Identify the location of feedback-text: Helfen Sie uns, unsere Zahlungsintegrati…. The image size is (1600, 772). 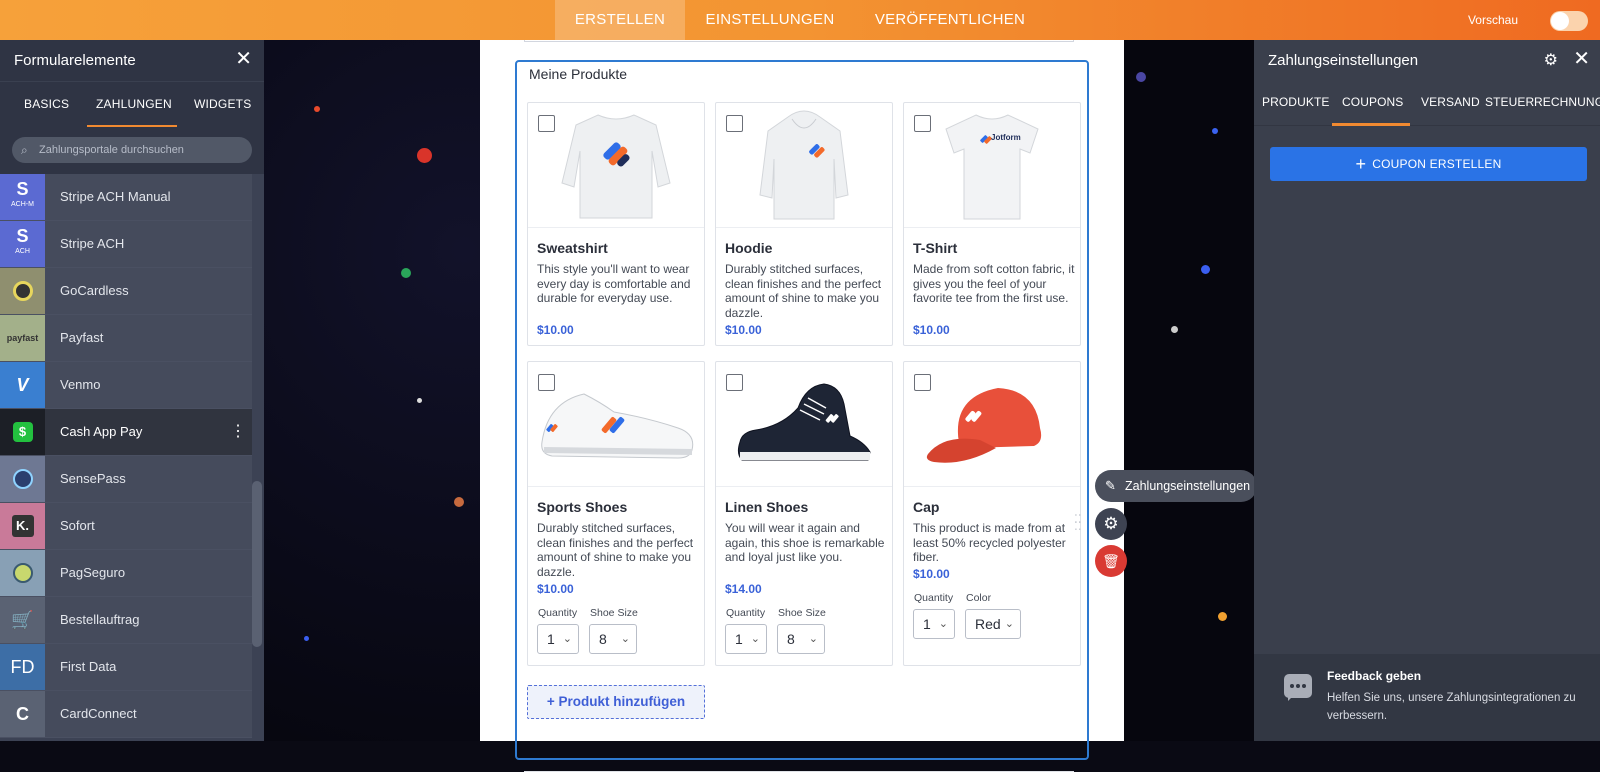
(1451, 707).